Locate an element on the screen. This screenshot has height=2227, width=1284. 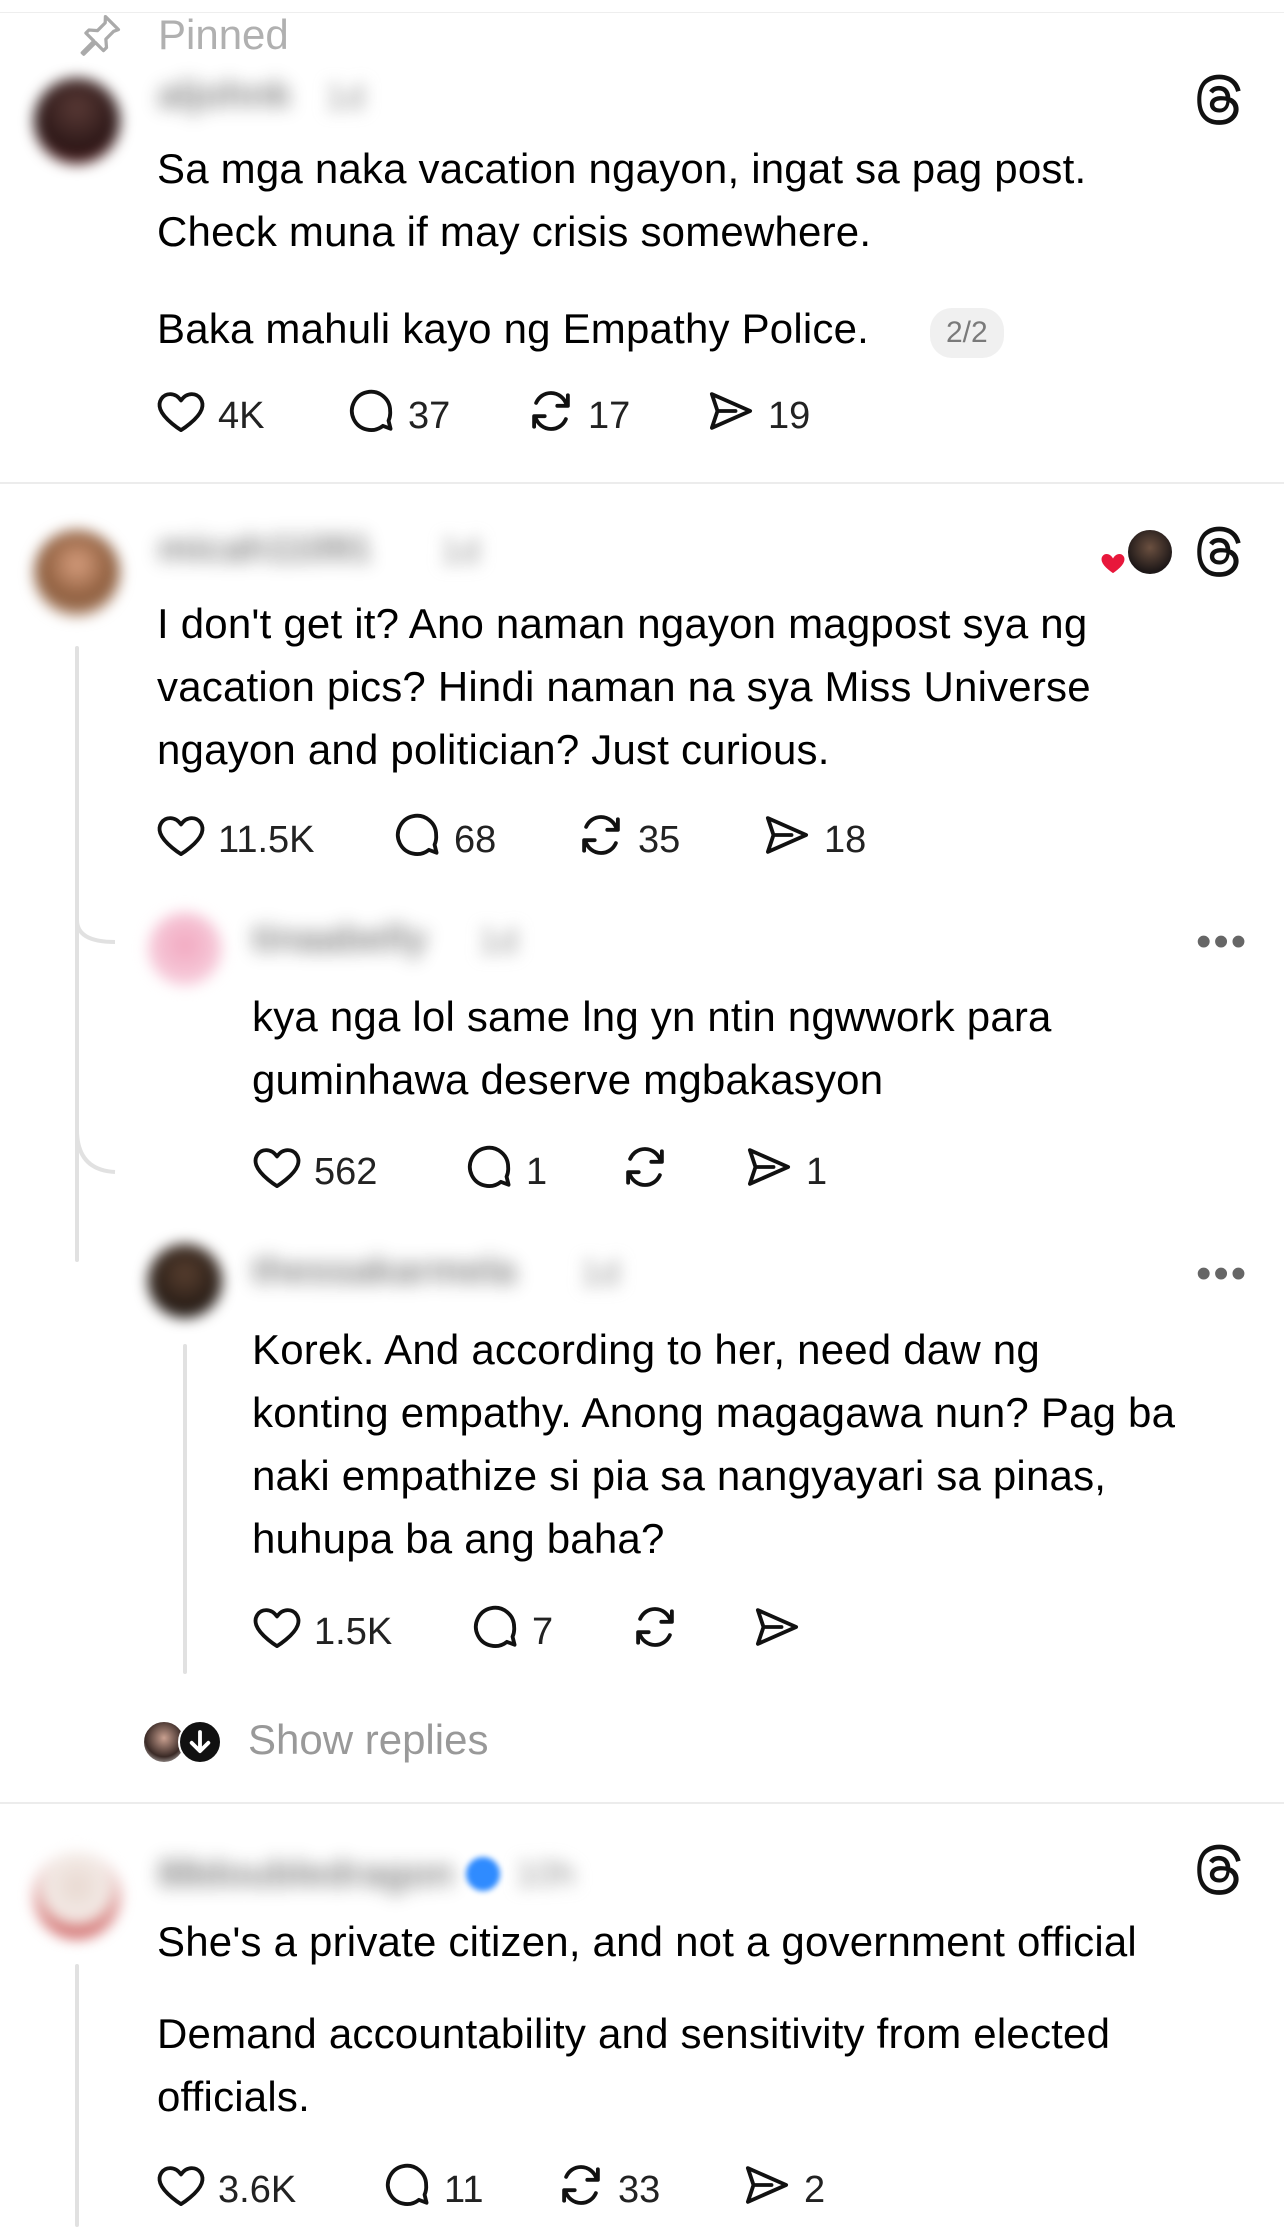
reply-count: 68 is located at coordinates (475, 839).